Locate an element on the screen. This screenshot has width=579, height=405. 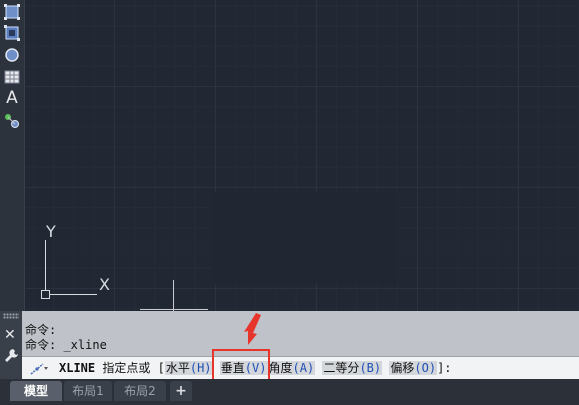
ucs-y-label: Y is located at coordinates (51, 231).